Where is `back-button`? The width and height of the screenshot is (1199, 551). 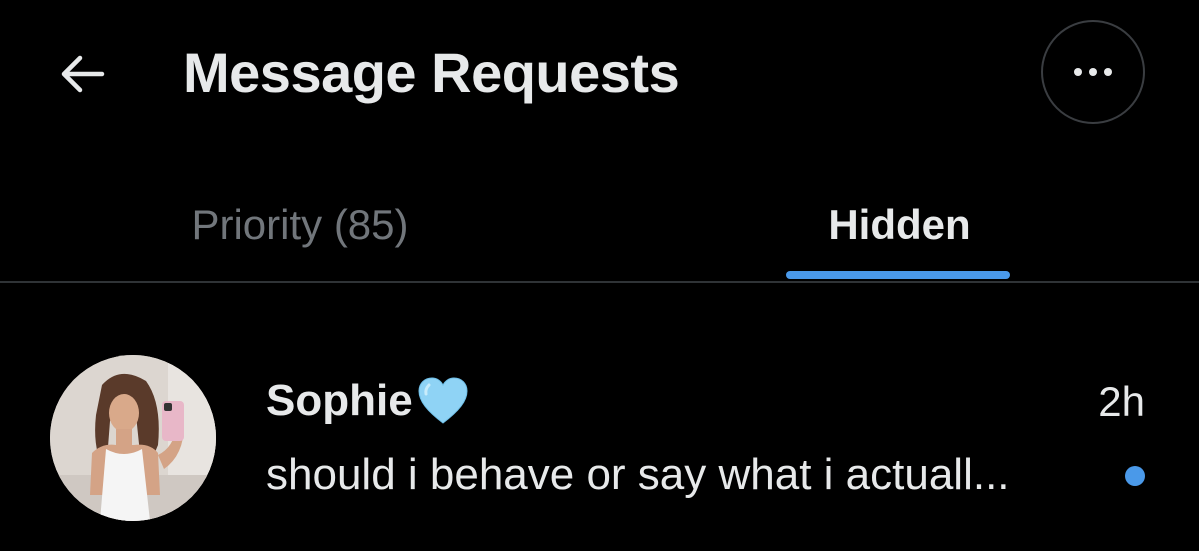 back-button is located at coordinates (82, 74).